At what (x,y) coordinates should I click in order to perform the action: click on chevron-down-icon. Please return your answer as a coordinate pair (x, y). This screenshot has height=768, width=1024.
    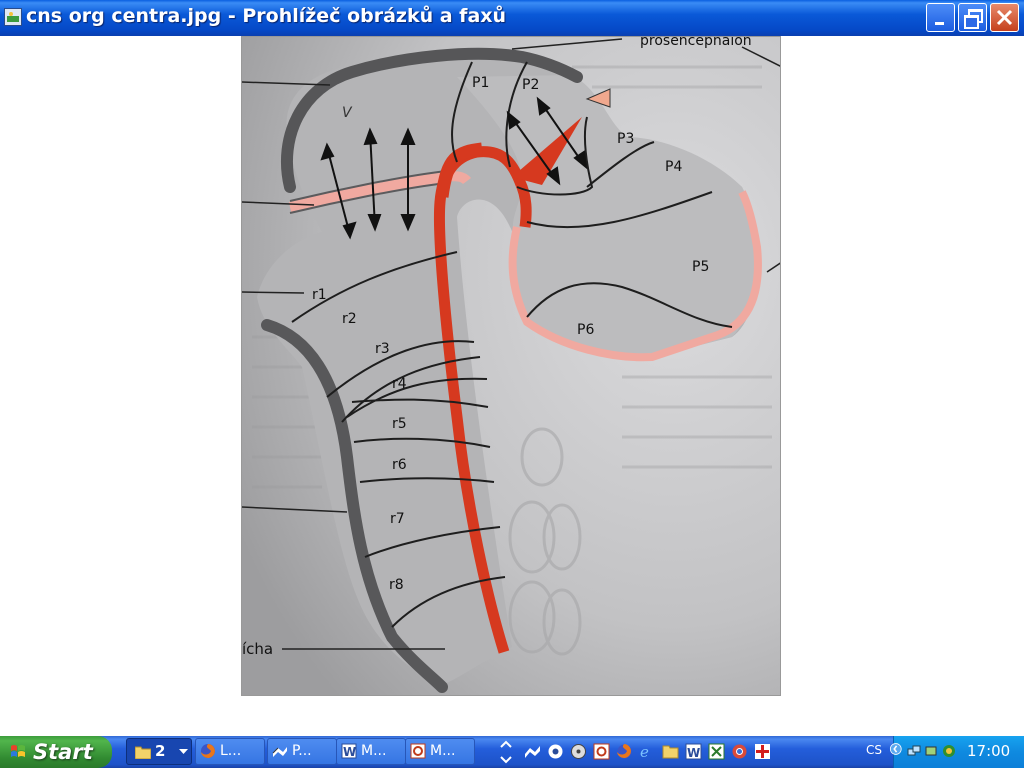
    Looking at the image, I should click on (183, 751).